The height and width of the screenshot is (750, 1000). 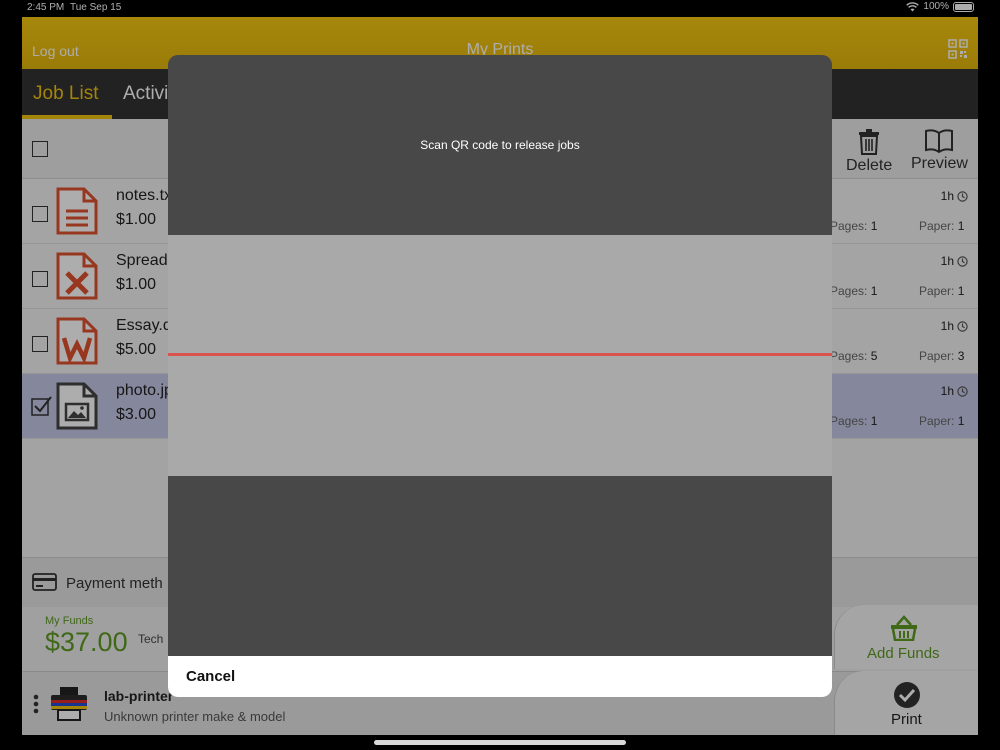 I want to click on modal-footer: Cancel, so click(x=500, y=676).